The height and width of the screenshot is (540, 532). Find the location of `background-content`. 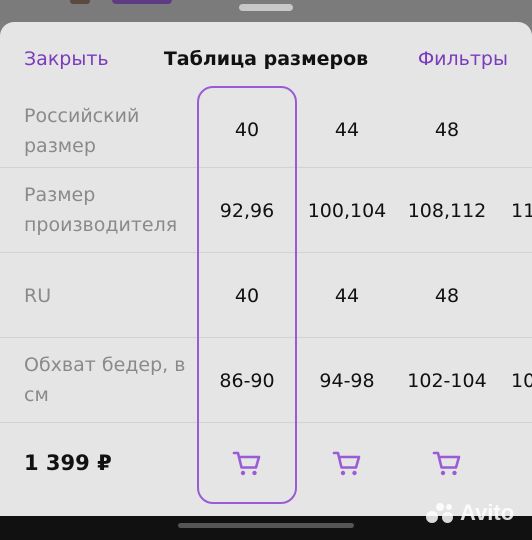

background-content is located at coordinates (266, 11).